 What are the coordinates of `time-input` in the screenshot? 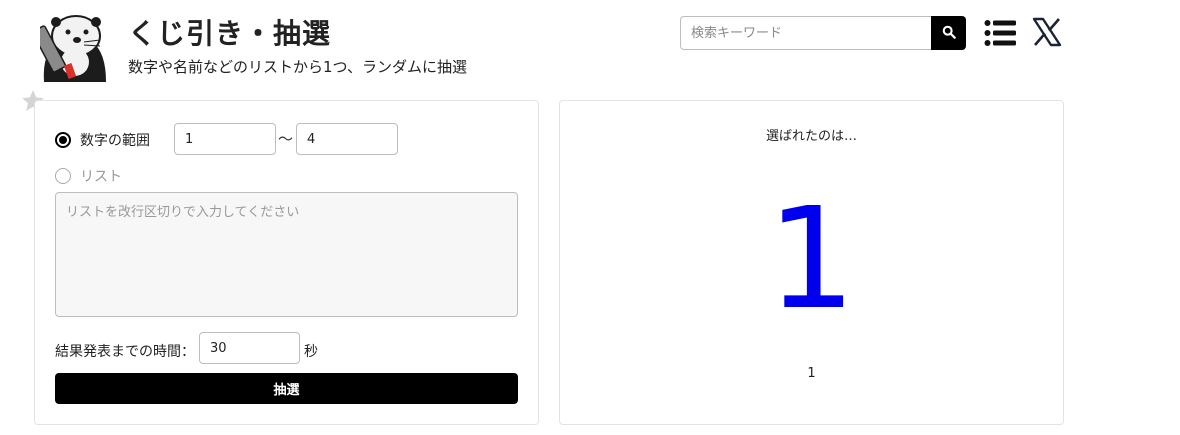 It's located at (249, 348).